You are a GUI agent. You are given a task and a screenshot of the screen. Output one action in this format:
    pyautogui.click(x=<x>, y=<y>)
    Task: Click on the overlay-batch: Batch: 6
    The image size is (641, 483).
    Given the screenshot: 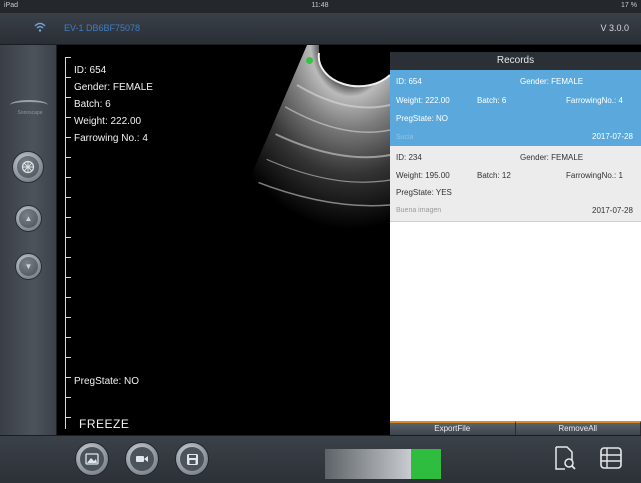 What is the action you would take?
    pyautogui.click(x=92, y=104)
    